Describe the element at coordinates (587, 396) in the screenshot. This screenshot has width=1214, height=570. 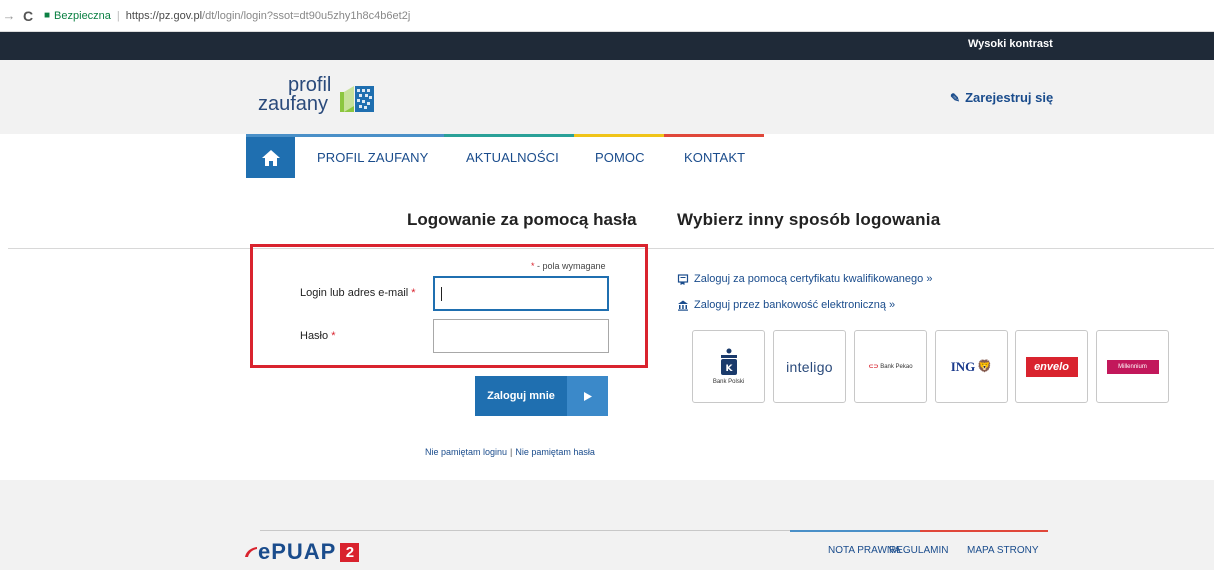
I see `play-arrow-icon` at that location.